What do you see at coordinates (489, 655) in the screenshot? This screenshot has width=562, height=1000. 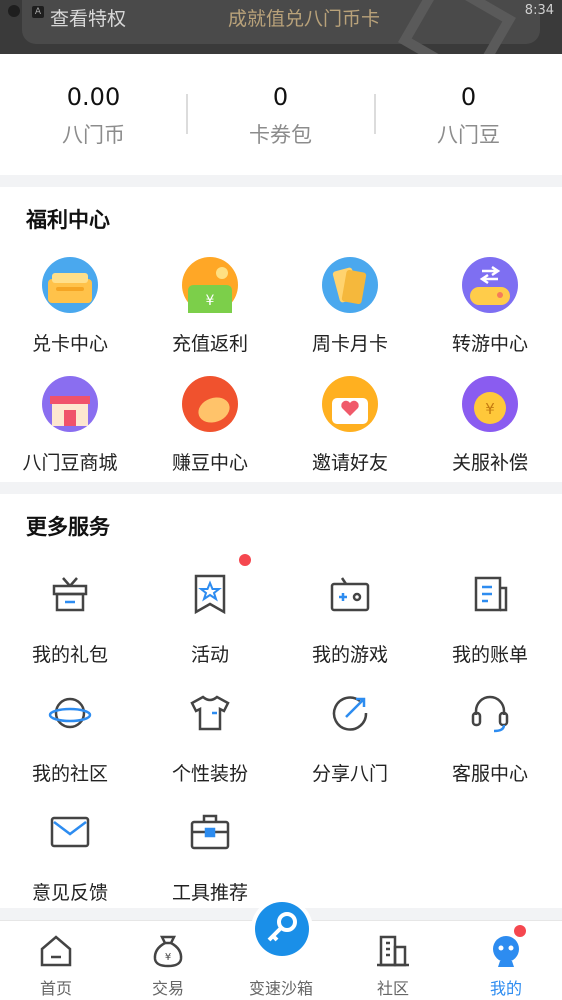 I see `service-item-label: 我的账单` at bounding box center [489, 655].